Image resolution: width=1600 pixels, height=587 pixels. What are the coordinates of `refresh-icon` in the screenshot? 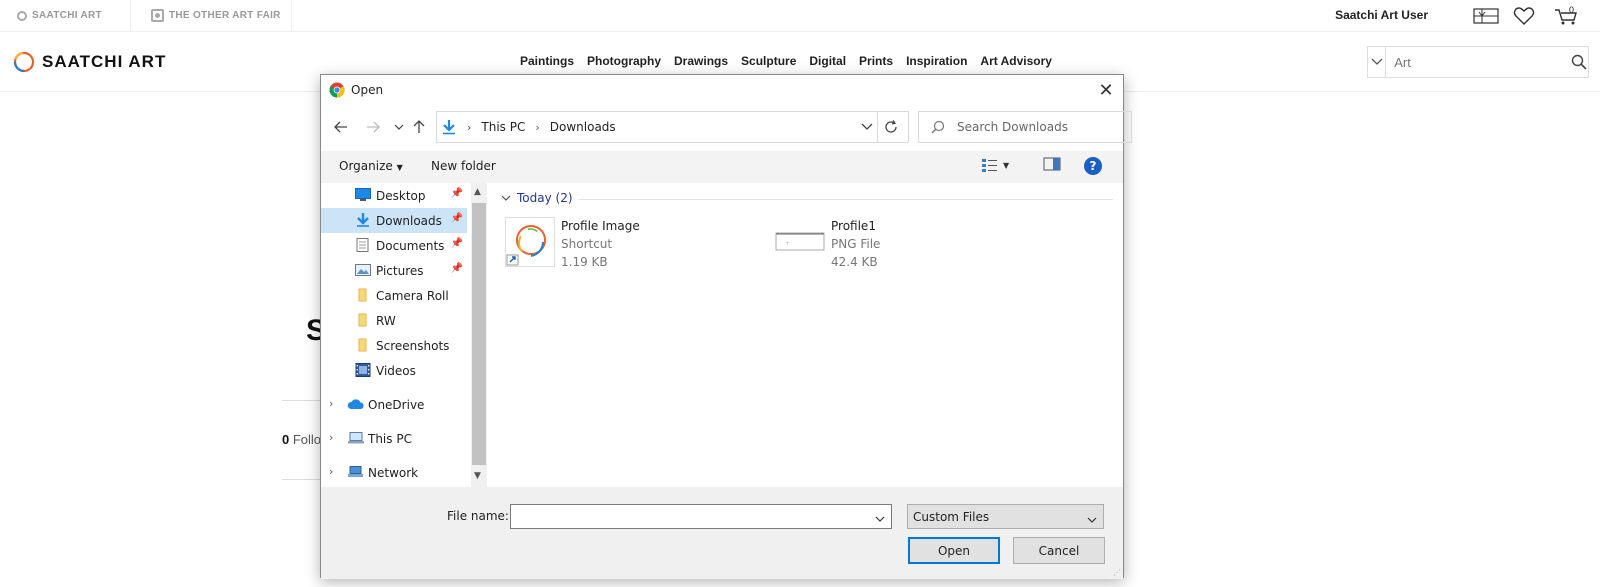 It's located at (890, 126).